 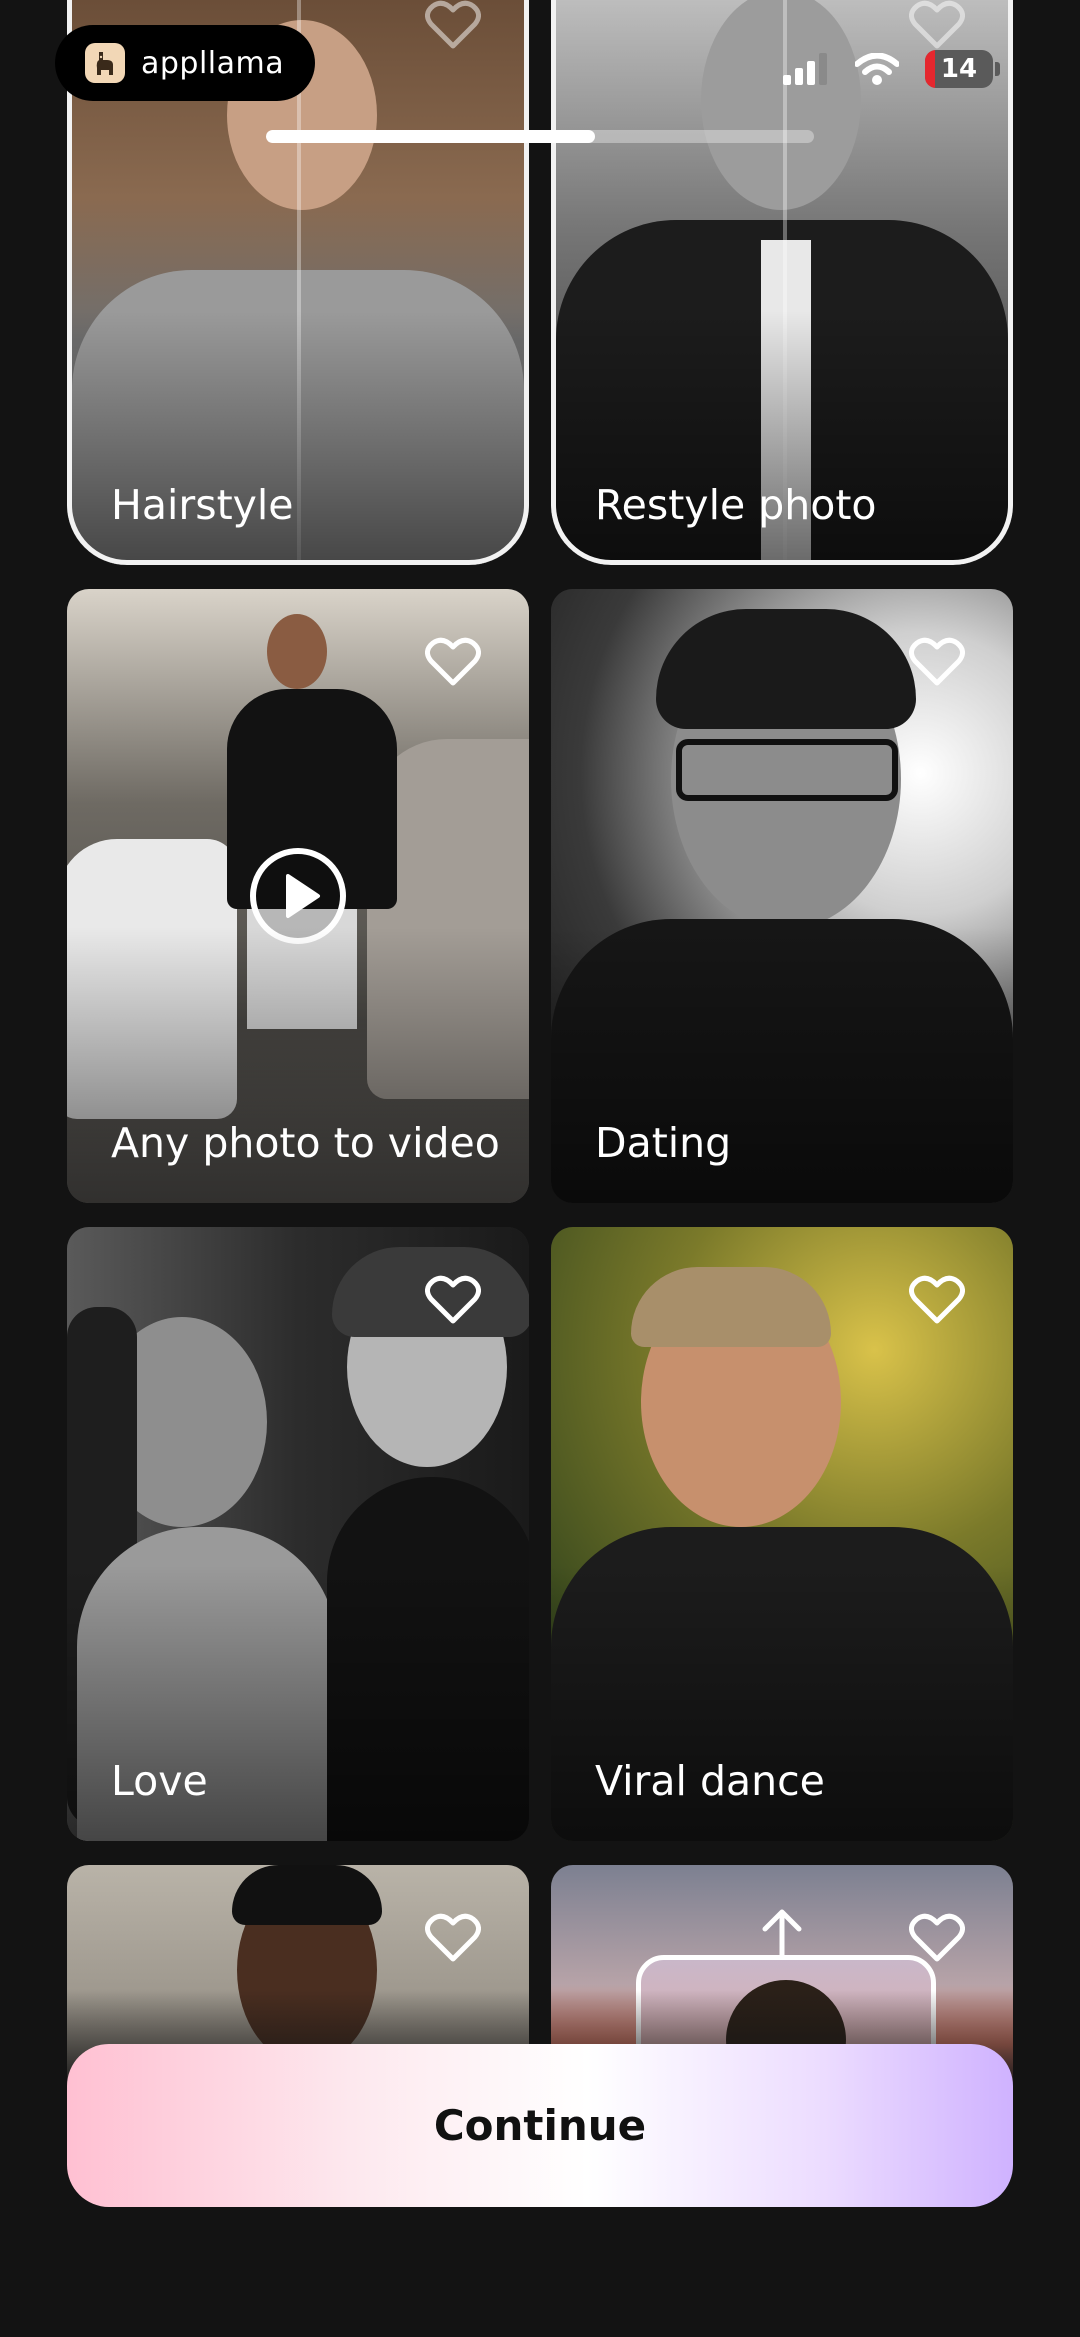 I want to click on battery-level: 14, so click(x=959, y=69).